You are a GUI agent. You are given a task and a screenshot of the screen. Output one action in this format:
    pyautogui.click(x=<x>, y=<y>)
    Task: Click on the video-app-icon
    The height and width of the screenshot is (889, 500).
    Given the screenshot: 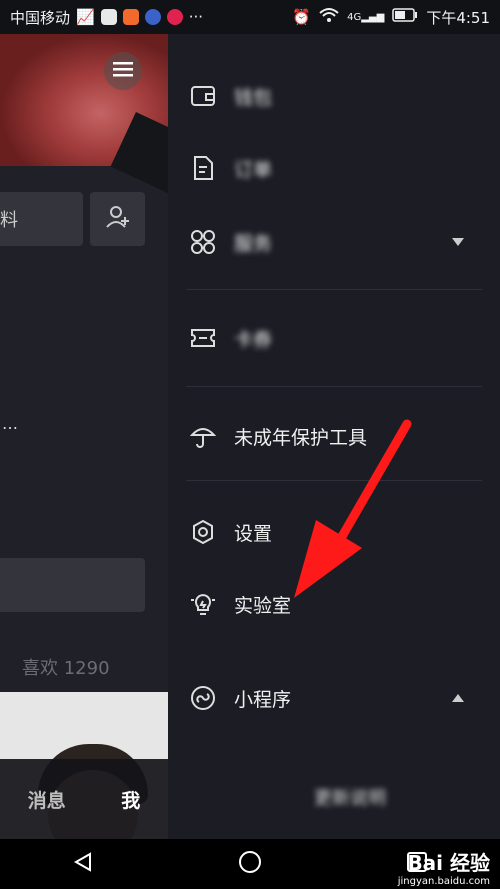 What is the action you would take?
    pyautogui.click(x=130, y=17)
    